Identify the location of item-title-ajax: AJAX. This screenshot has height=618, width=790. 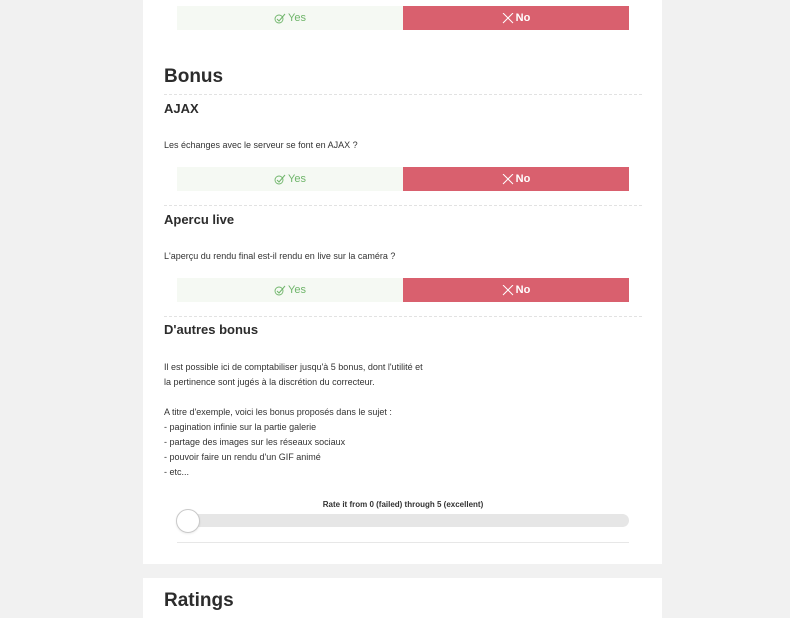
(181, 108).